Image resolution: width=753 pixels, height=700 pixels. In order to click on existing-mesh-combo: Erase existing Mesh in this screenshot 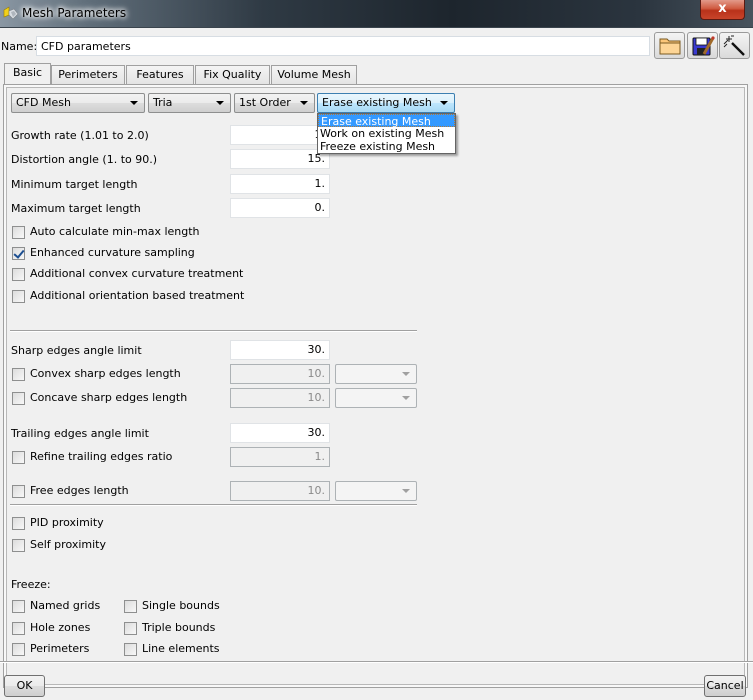, I will do `click(386, 103)`.